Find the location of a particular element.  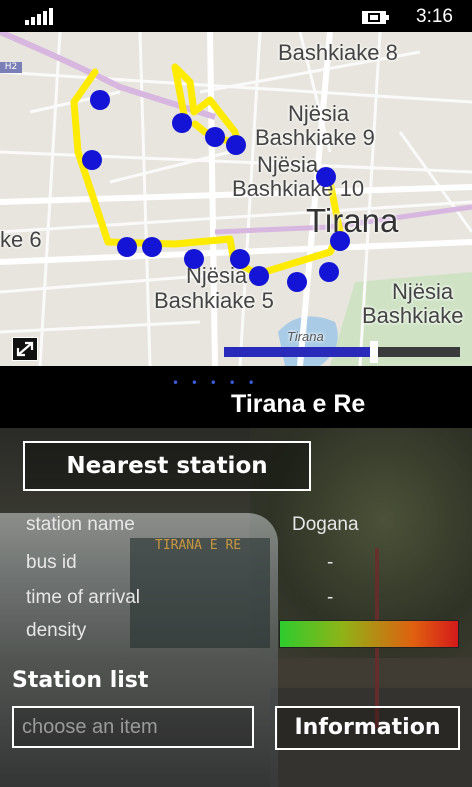

station-list-title: Station list is located at coordinates (80, 680).